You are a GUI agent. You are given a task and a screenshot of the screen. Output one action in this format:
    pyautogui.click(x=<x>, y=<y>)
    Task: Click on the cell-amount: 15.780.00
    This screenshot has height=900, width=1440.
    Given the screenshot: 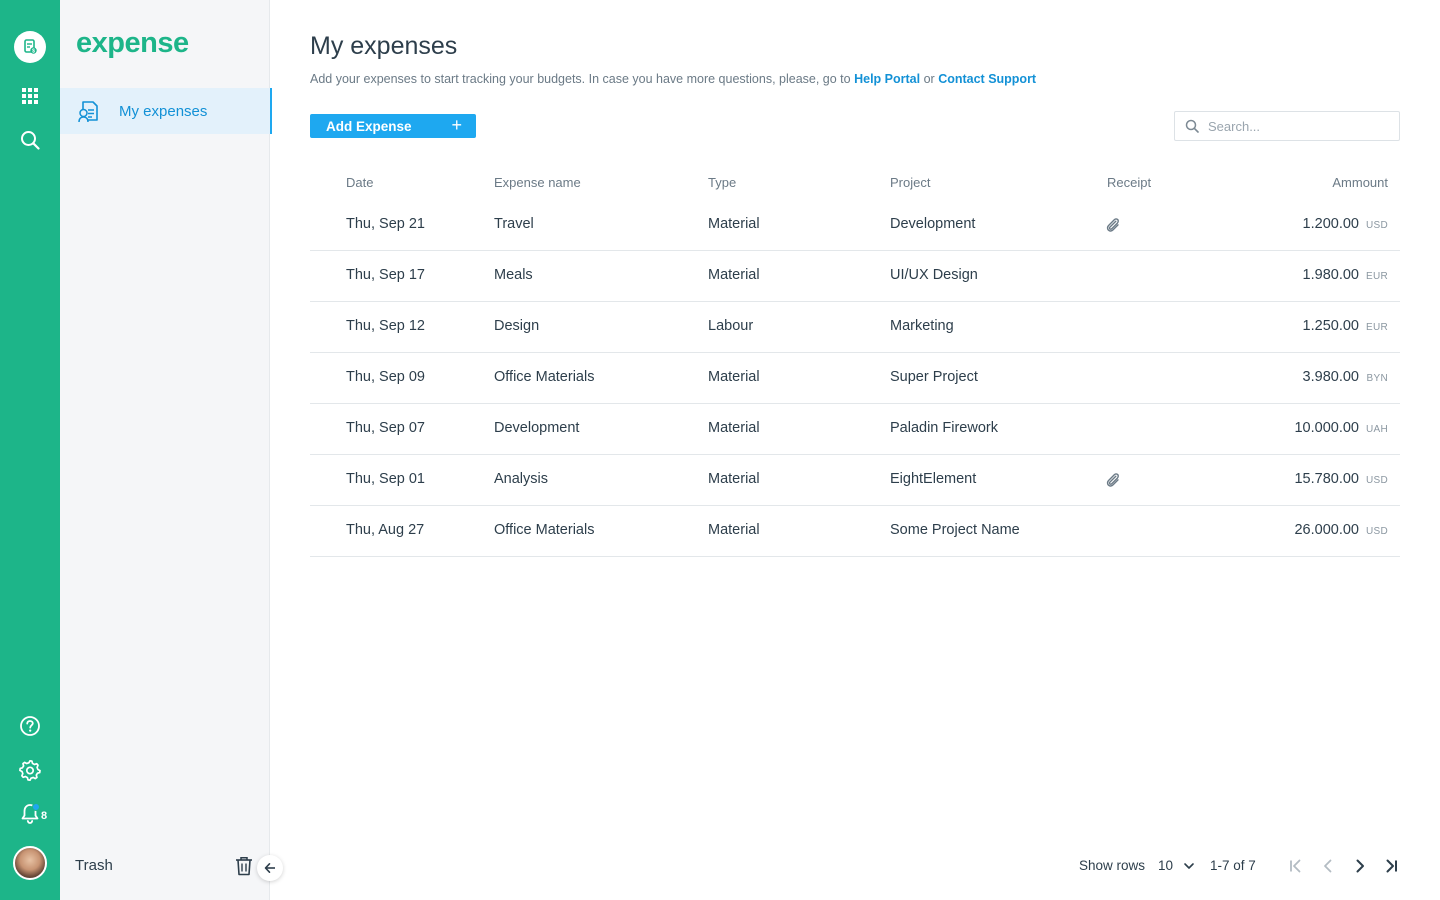 What is the action you would take?
    pyautogui.click(x=1326, y=479)
    